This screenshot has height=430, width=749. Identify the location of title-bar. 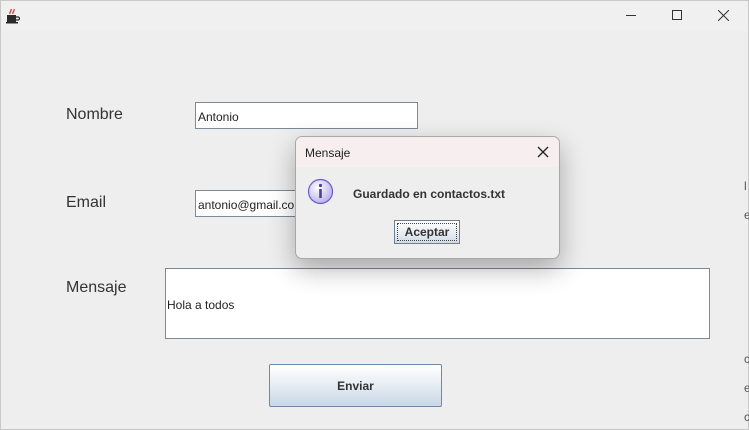
(374, 16).